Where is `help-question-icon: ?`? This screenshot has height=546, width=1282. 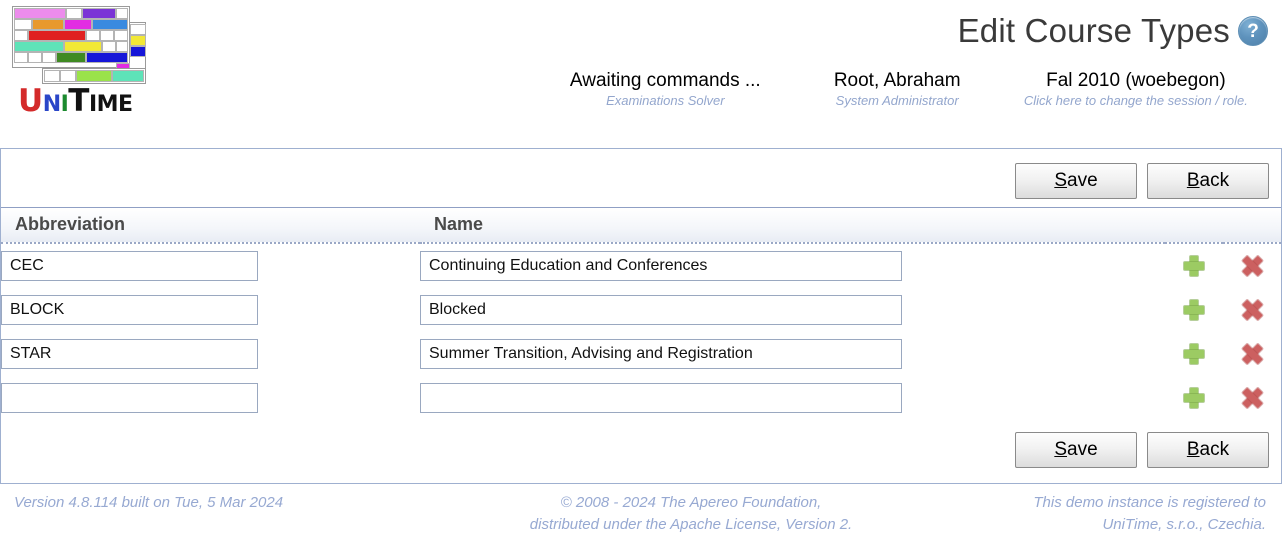
help-question-icon: ? is located at coordinates (1253, 31).